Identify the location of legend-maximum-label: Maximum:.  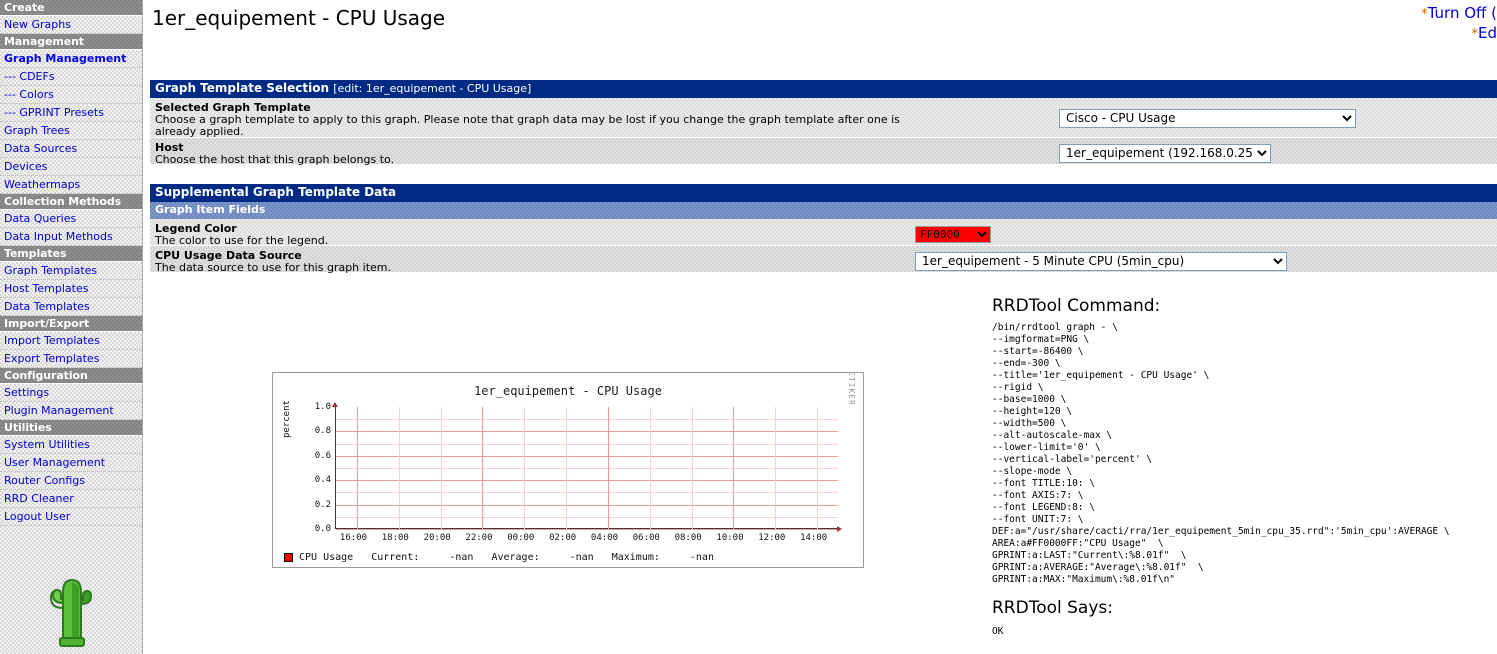
(635, 557).